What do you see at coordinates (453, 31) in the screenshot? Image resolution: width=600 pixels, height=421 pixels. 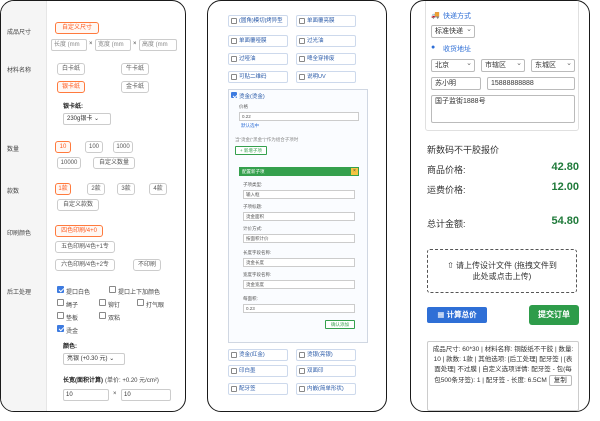 I see `express-select: 标准快递` at bounding box center [453, 31].